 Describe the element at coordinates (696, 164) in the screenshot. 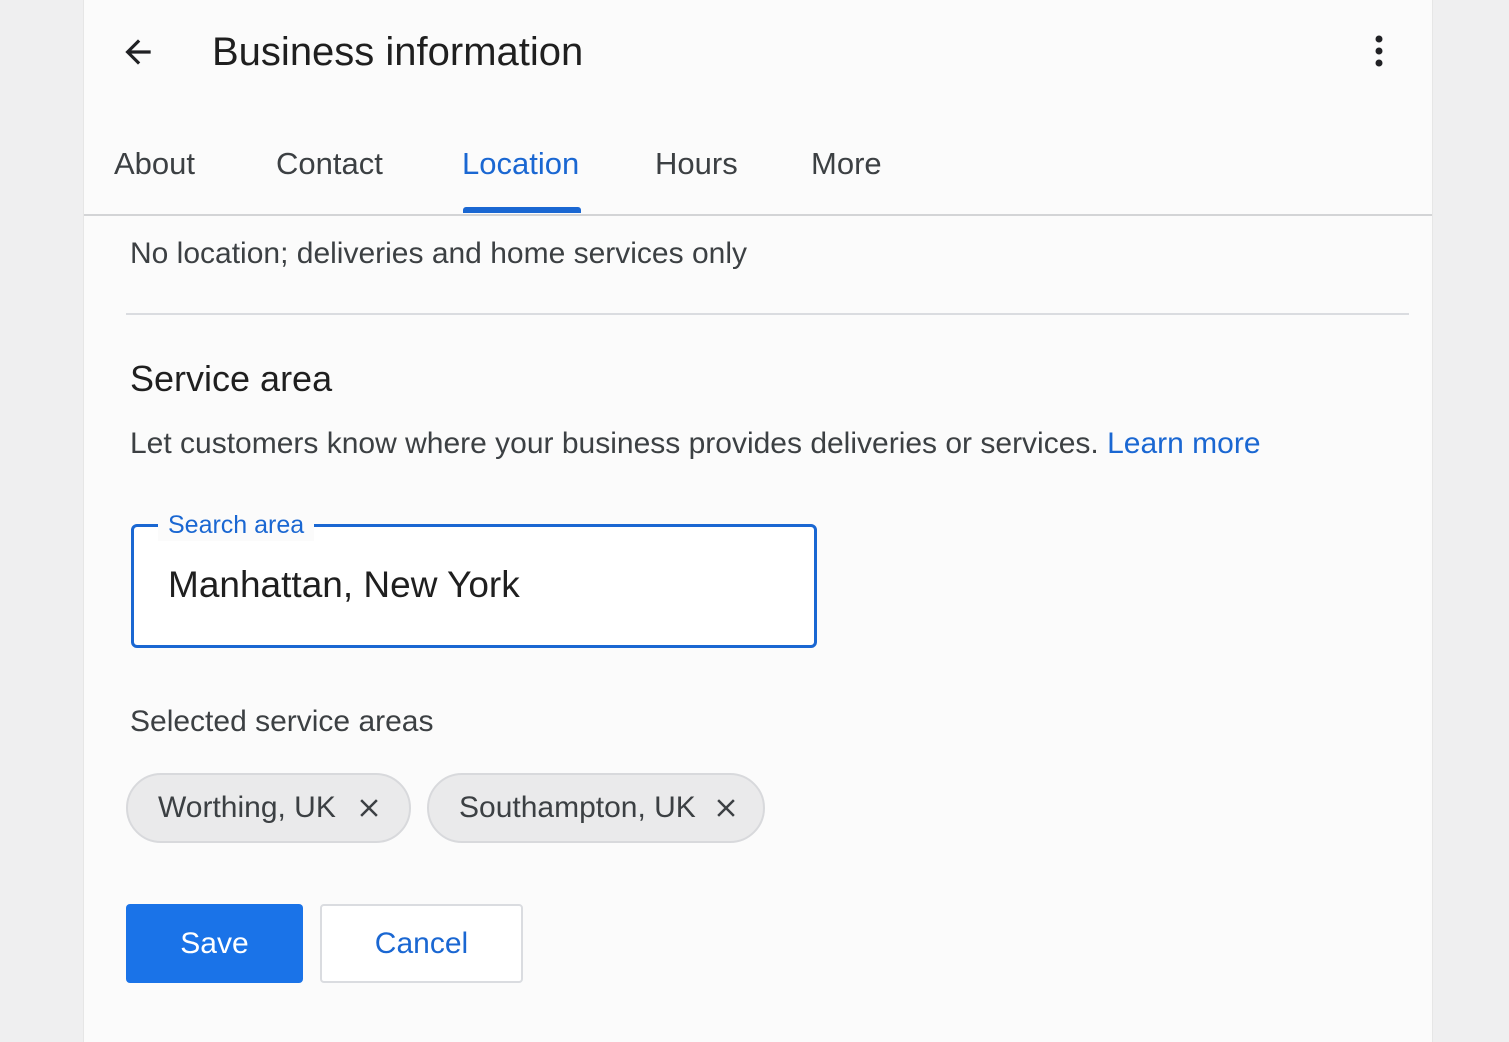

I see `tab-hours: Hours` at that location.